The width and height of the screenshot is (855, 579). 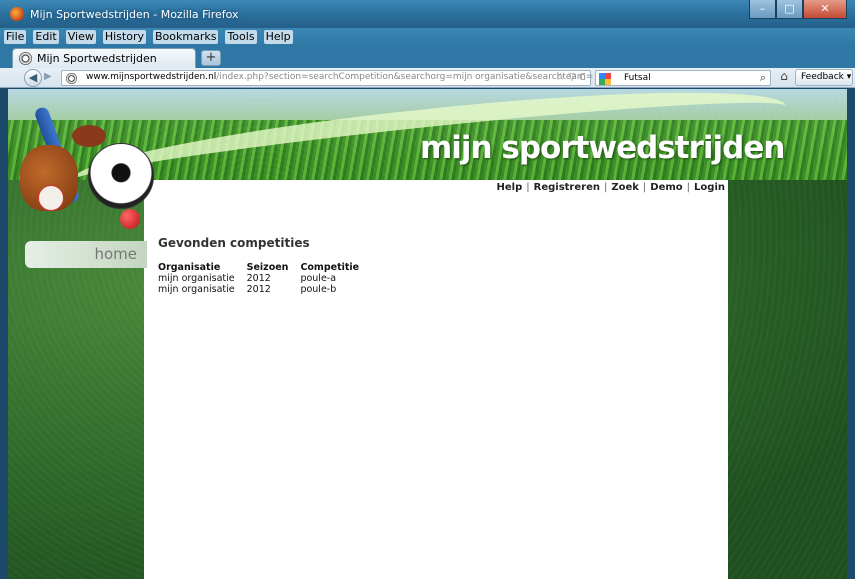 I want to click on cell-competitie: poule-b, so click(x=335, y=289).